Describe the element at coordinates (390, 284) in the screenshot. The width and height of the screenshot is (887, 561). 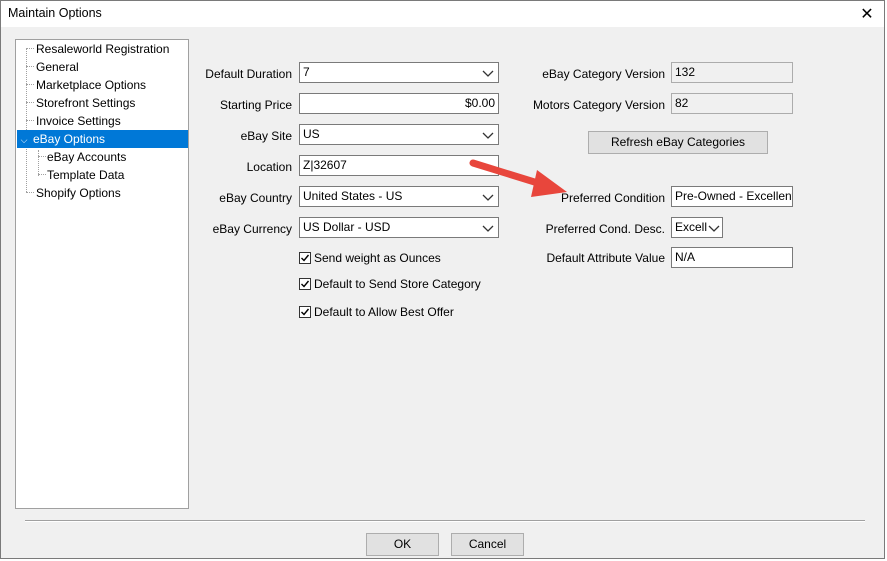
I see `send-store-category-checkbox: Default to Send Store Category` at that location.